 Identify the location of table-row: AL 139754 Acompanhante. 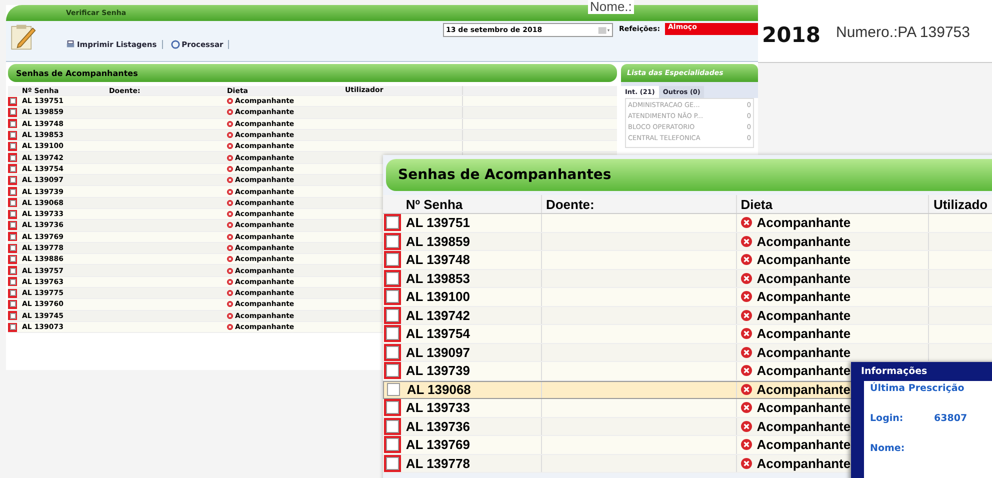
(687, 334).